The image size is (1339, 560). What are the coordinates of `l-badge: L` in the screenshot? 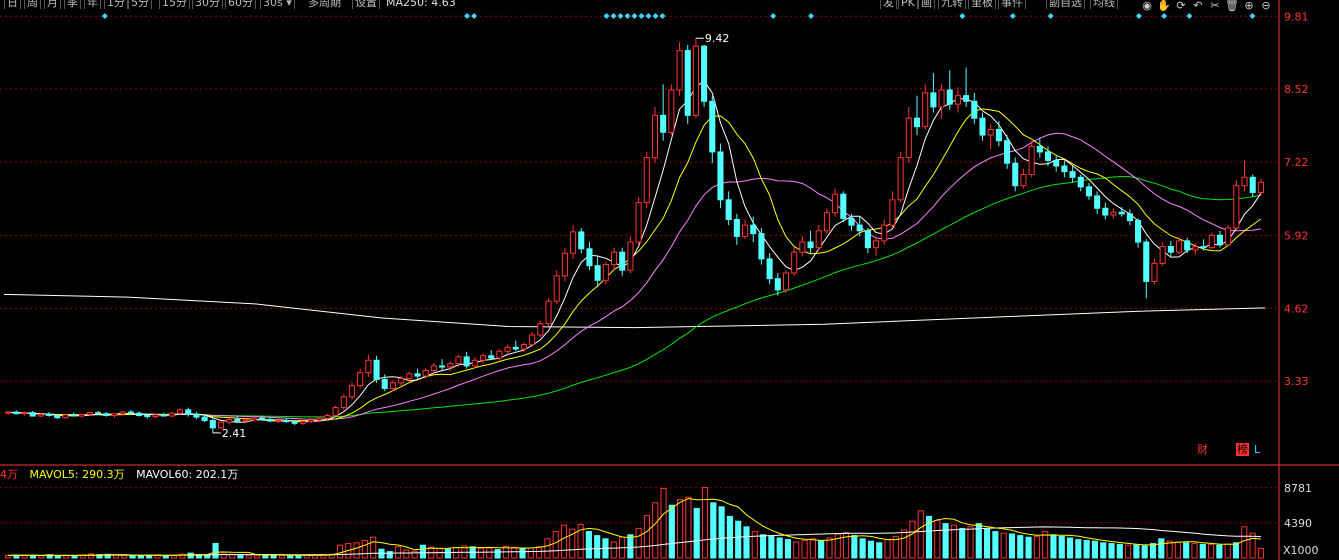 It's located at (1257, 449).